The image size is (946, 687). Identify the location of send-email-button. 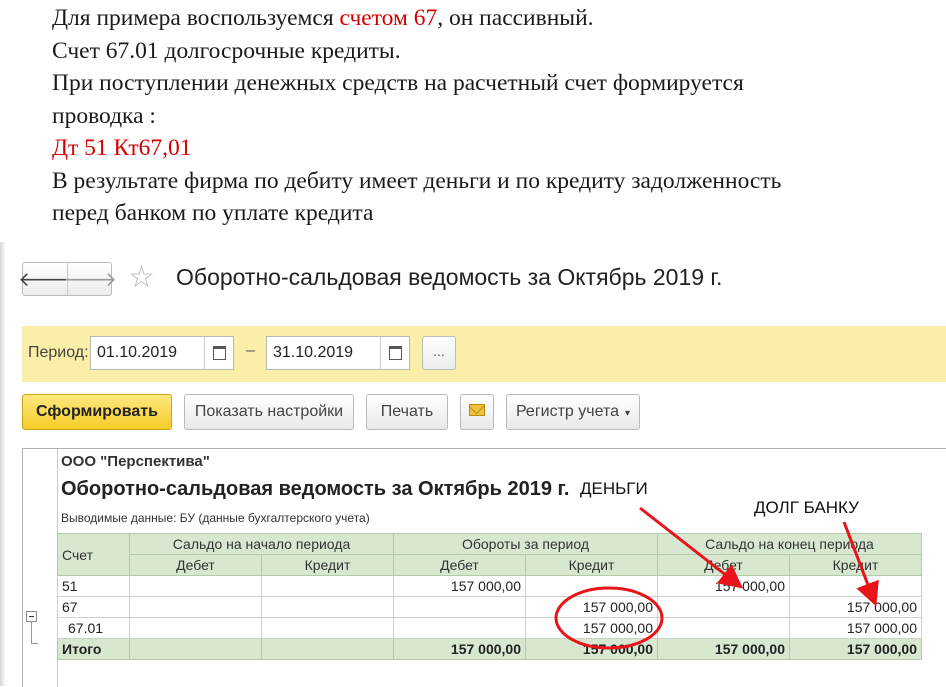
(477, 412).